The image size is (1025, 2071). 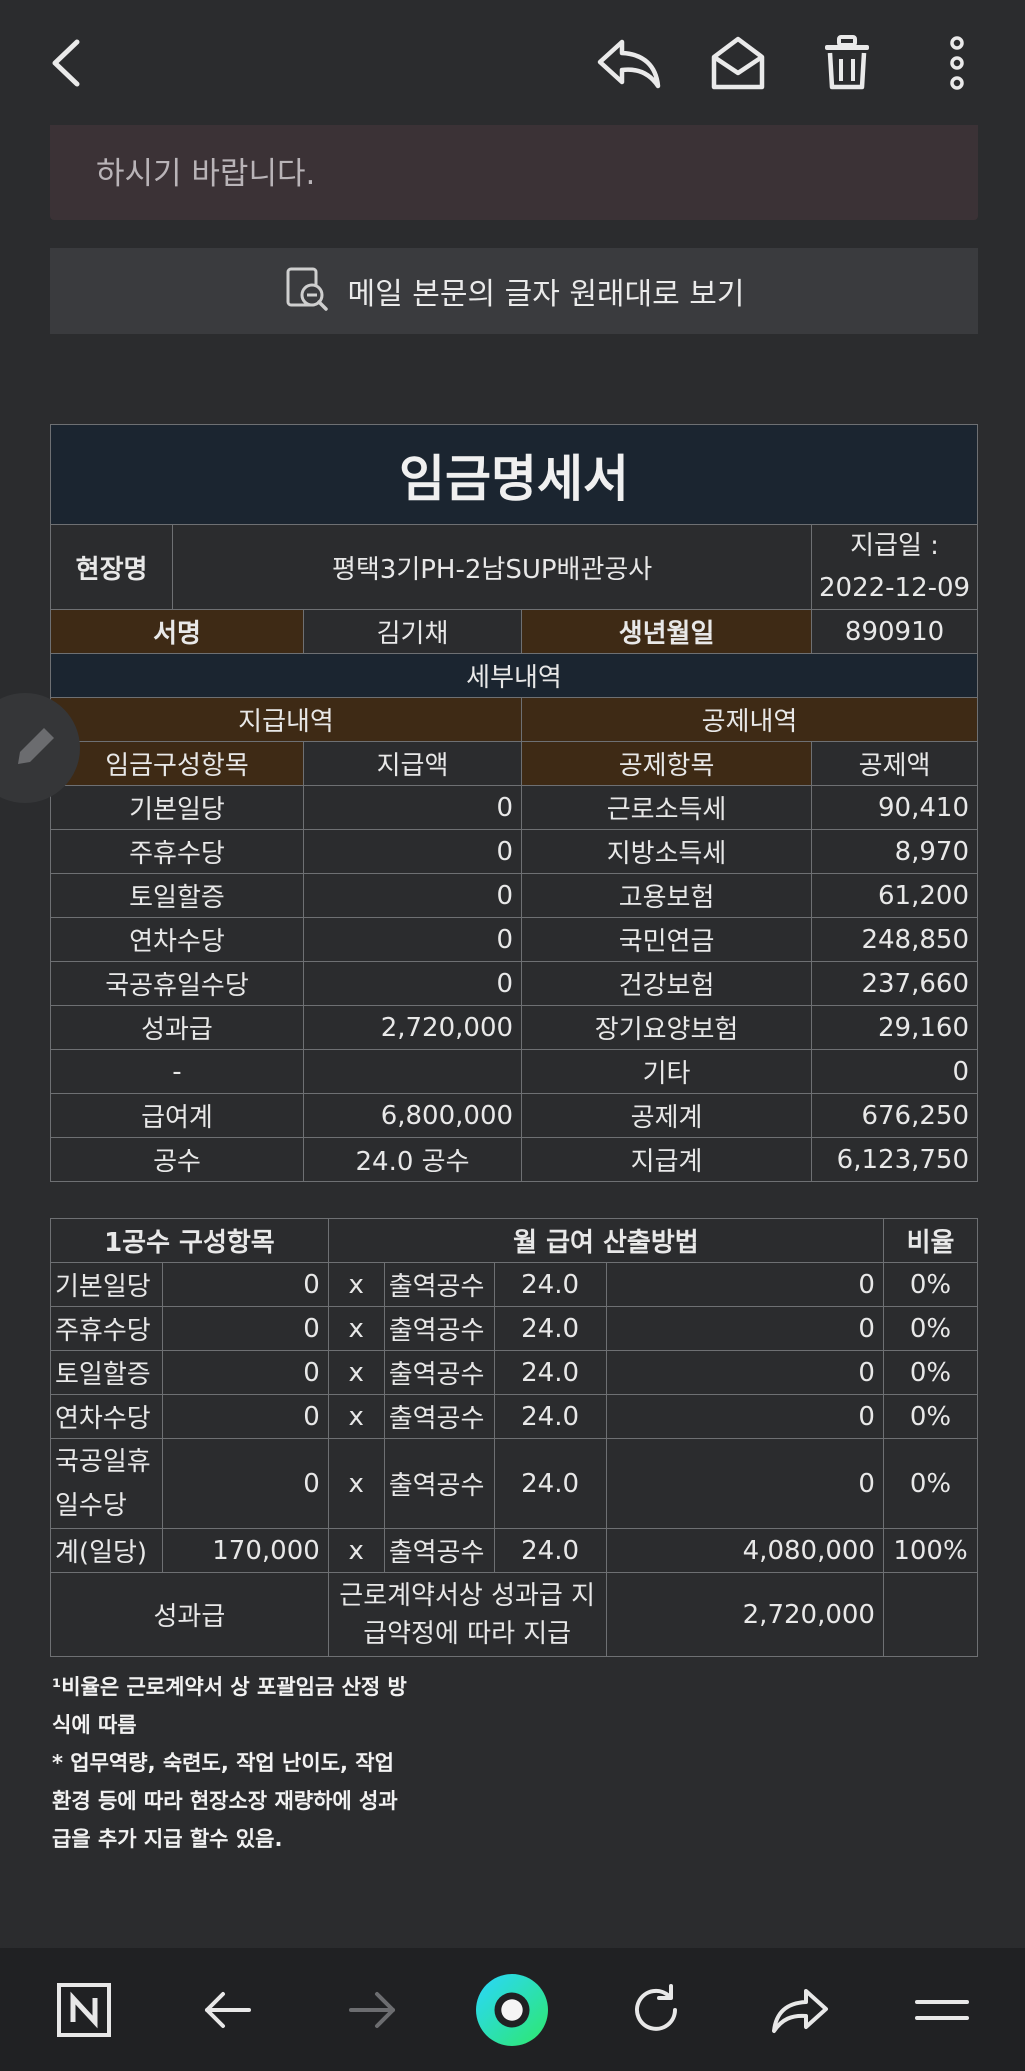 I want to click on kebab-menu-icon, so click(x=957, y=63).